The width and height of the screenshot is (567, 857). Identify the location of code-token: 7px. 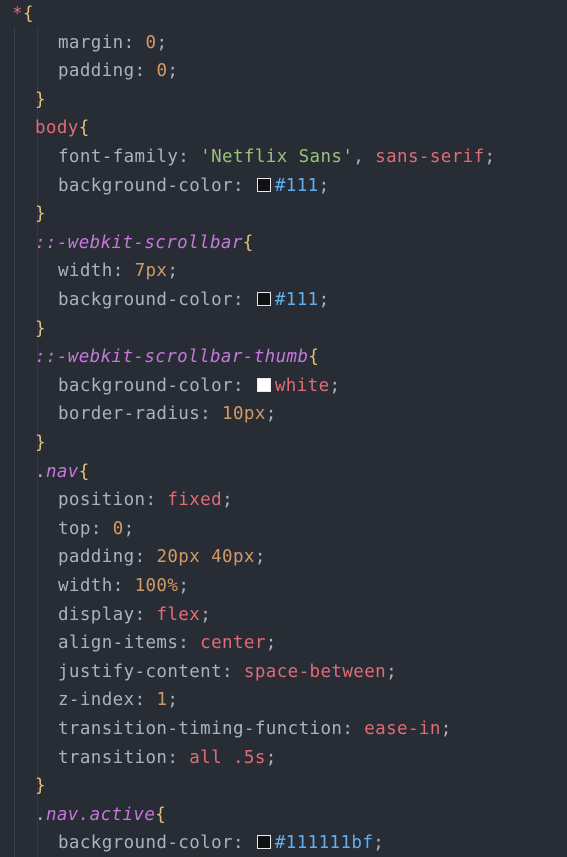
(151, 271).